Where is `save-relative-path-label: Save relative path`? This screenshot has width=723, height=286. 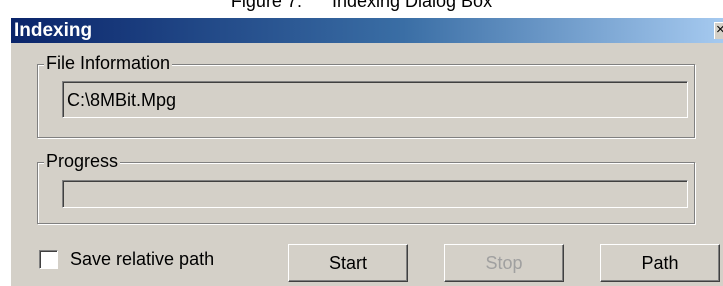 save-relative-path-label: Save relative path is located at coordinates (142, 259).